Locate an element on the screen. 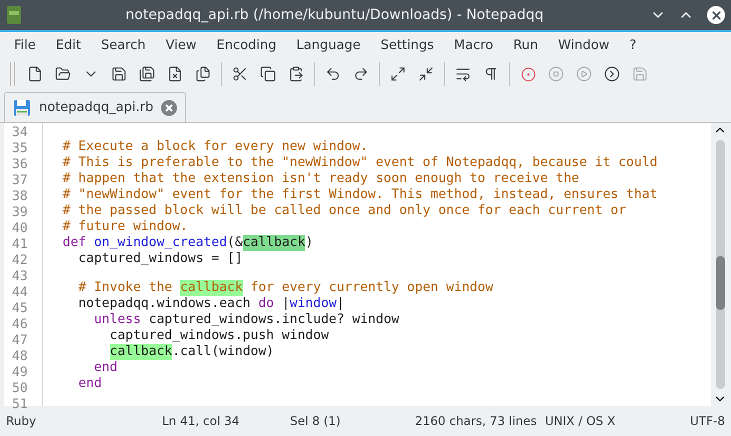  save-all-icon is located at coordinates (147, 74).